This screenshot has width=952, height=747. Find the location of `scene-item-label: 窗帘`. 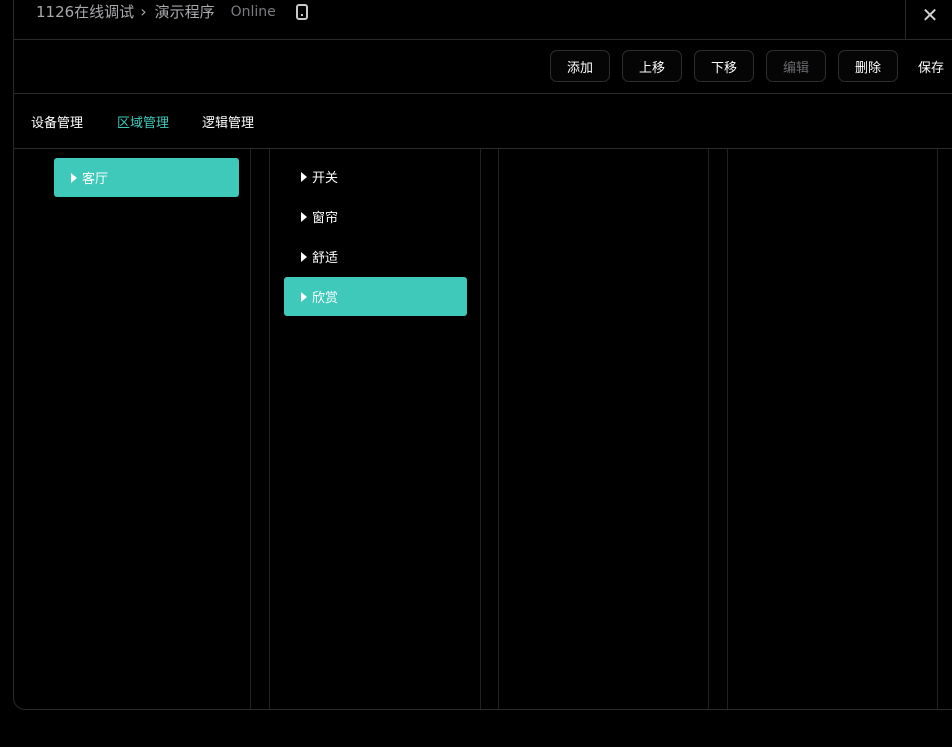

scene-item-label: 窗帘 is located at coordinates (325, 218).